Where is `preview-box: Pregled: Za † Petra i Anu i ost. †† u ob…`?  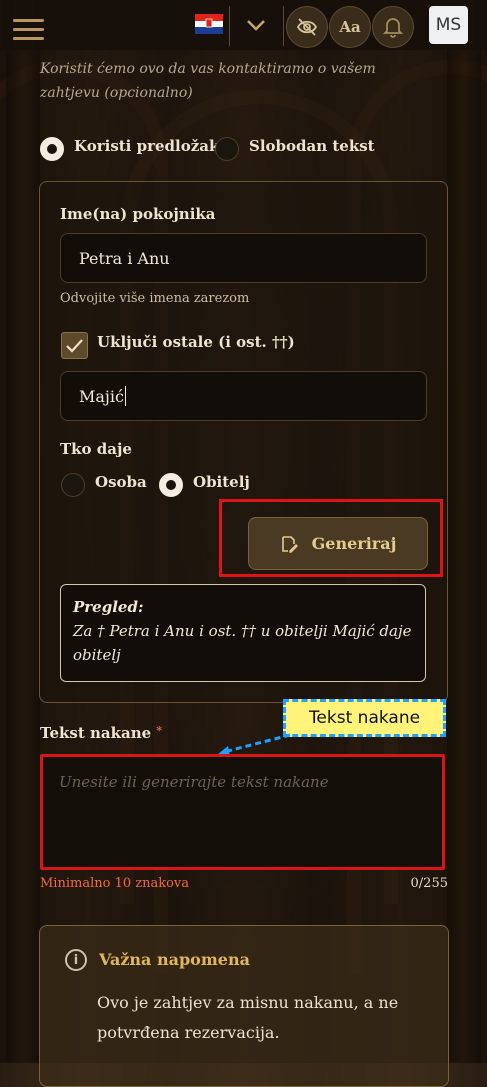
preview-box: Pregled: Za † Petra i Anu i ost. †† u ob… is located at coordinates (243, 633).